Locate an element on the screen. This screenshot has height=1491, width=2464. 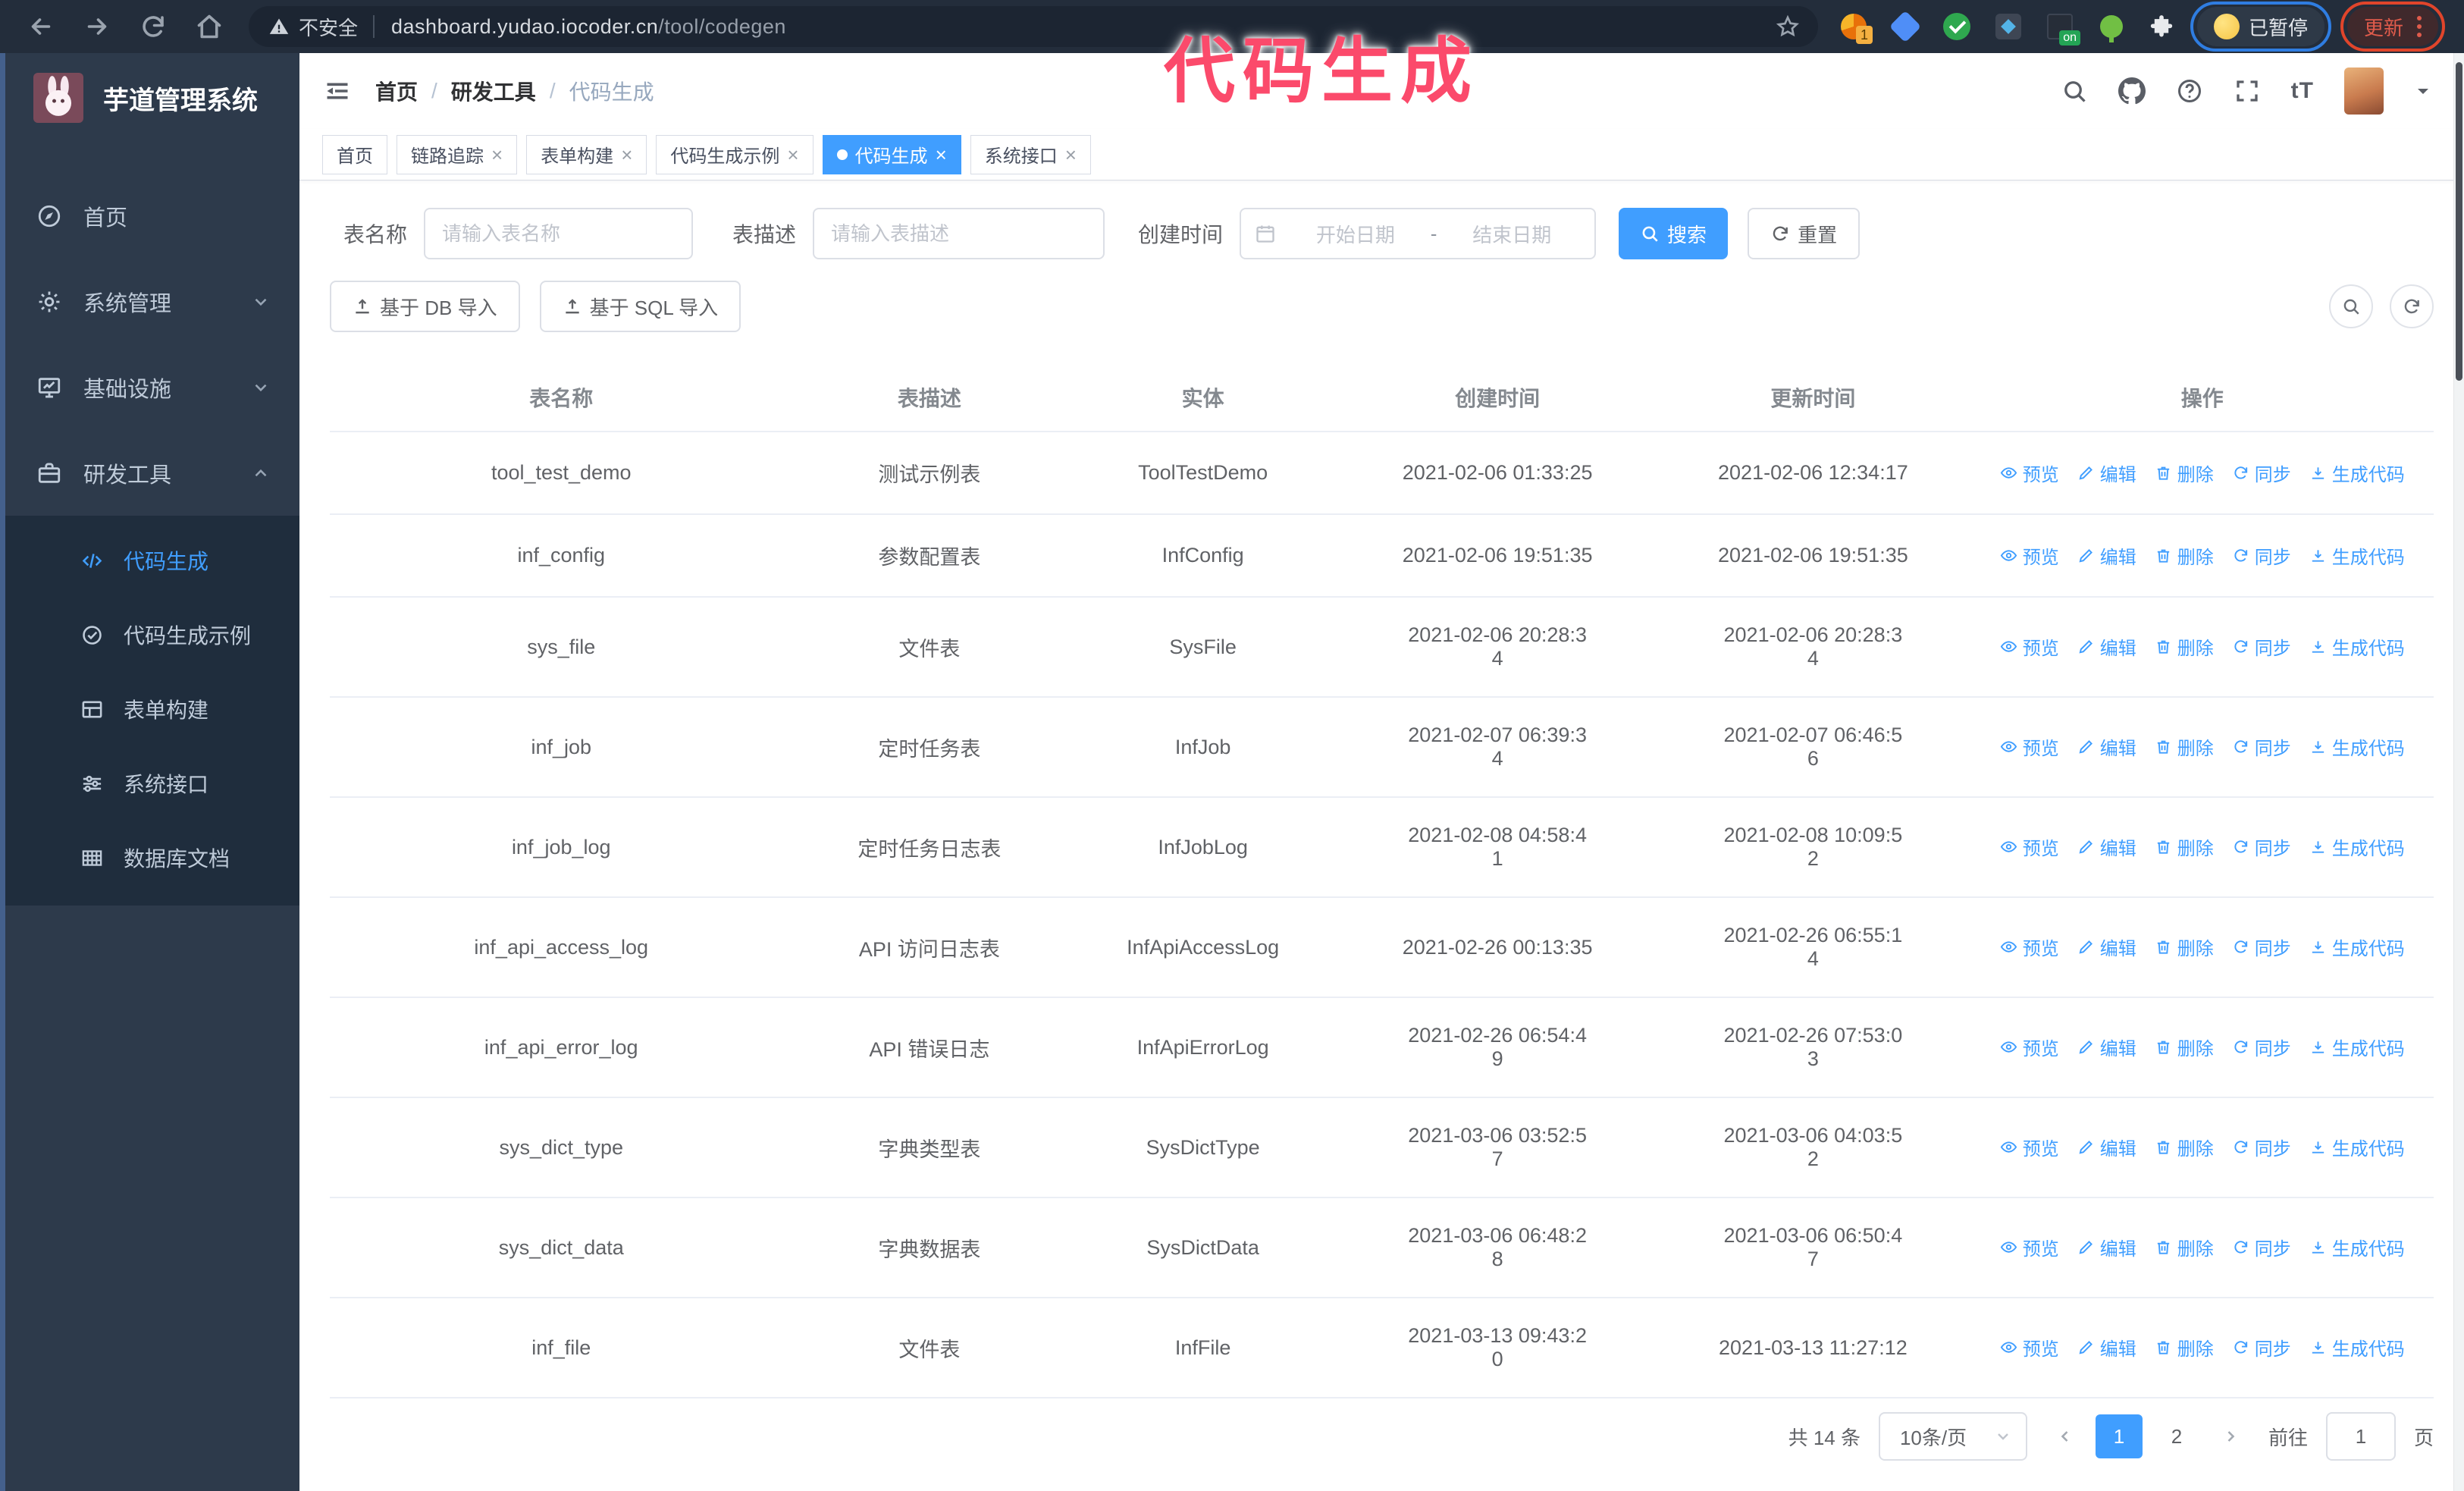
tab-4: 代码生成 × is located at coordinates (892, 154).